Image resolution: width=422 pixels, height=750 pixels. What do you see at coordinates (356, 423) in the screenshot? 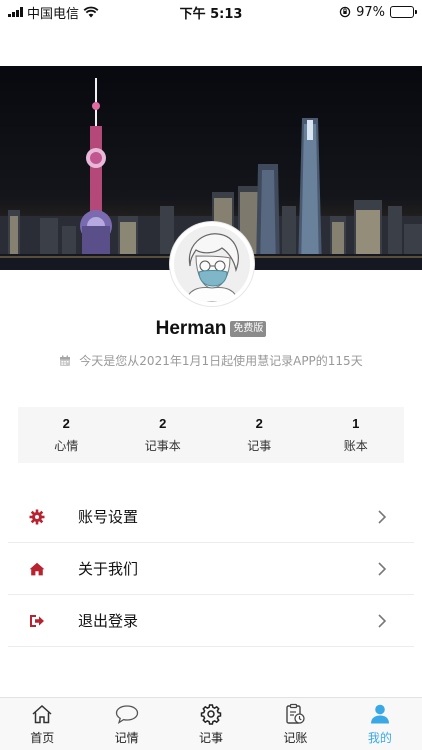
I see `stat-count: 1` at bounding box center [356, 423].